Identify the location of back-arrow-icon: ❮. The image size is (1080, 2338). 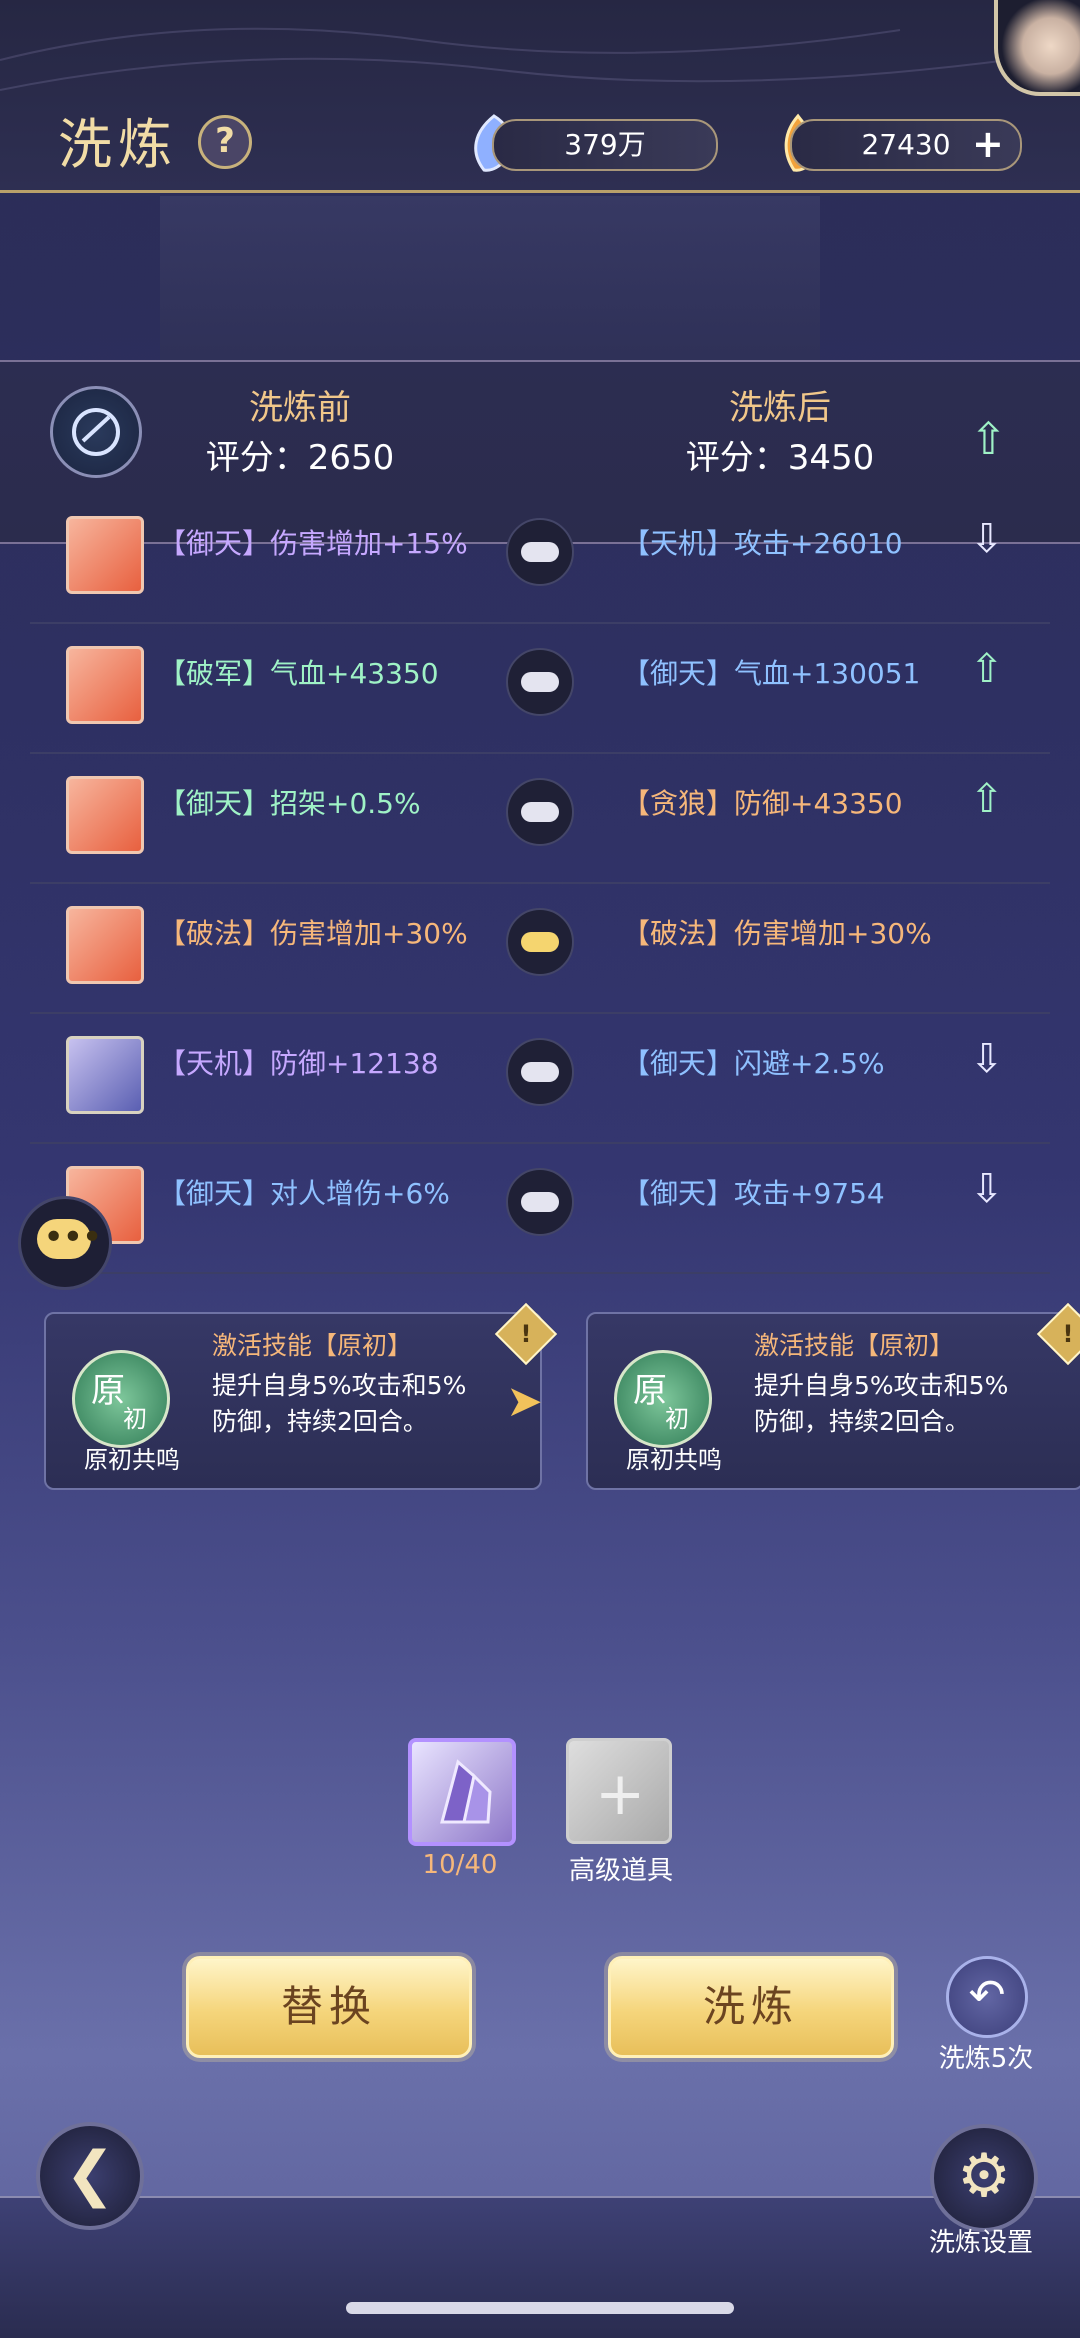
(90, 2174).